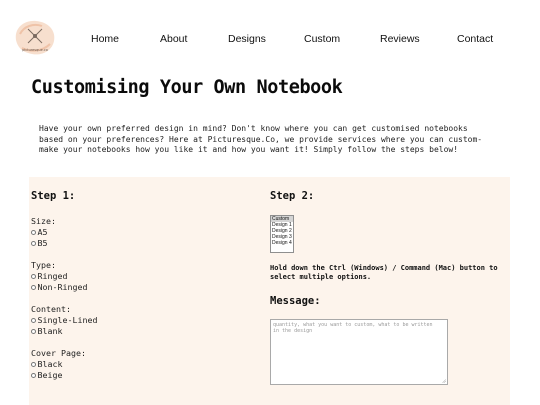 This screenshot has width=540, height=405. I want to click on size-option-b5: B5, so click(39, 243).